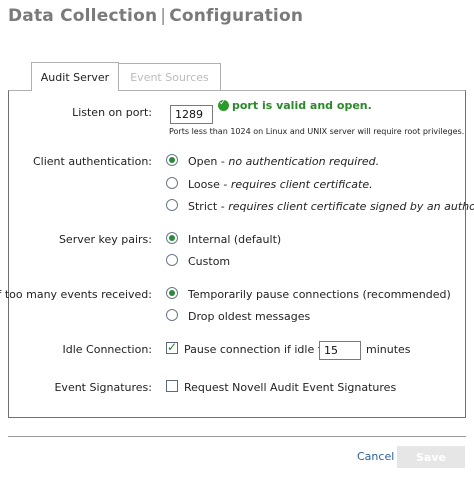  What do you see at coordinates (107, 349) in the screenshot?
I see `idle-connection-label: Idle Connection:` at bounding box center [107, 349].